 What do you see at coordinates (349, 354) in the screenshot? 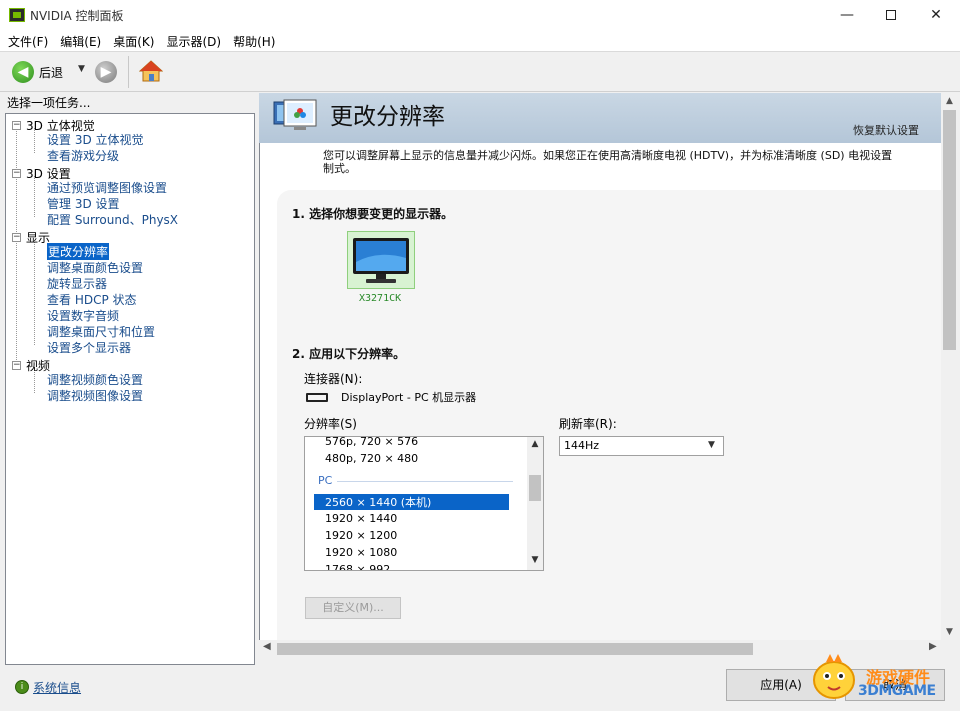
I see `step2-title: 2. 应用以下分辨率。` at bounding box center [349, 354].